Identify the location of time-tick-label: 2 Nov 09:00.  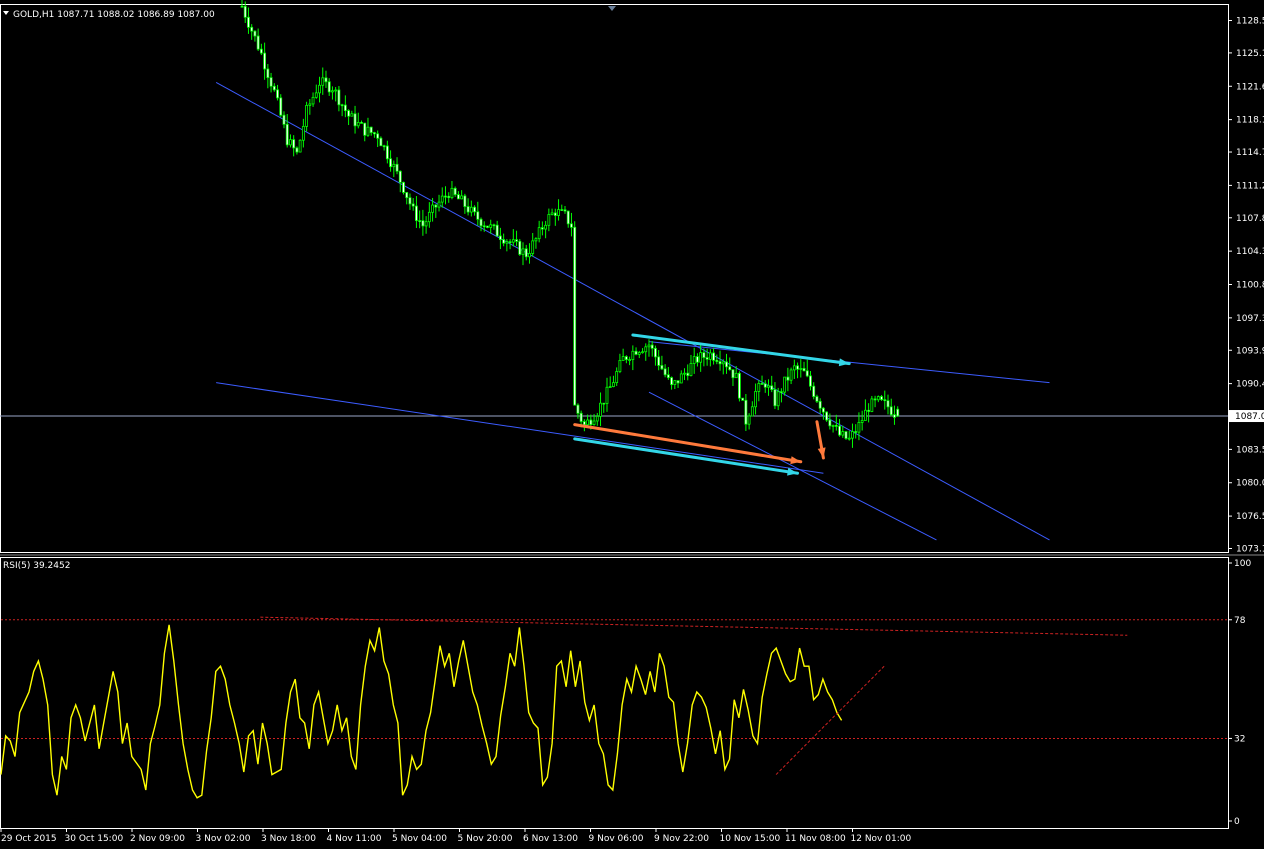
(157, 839).